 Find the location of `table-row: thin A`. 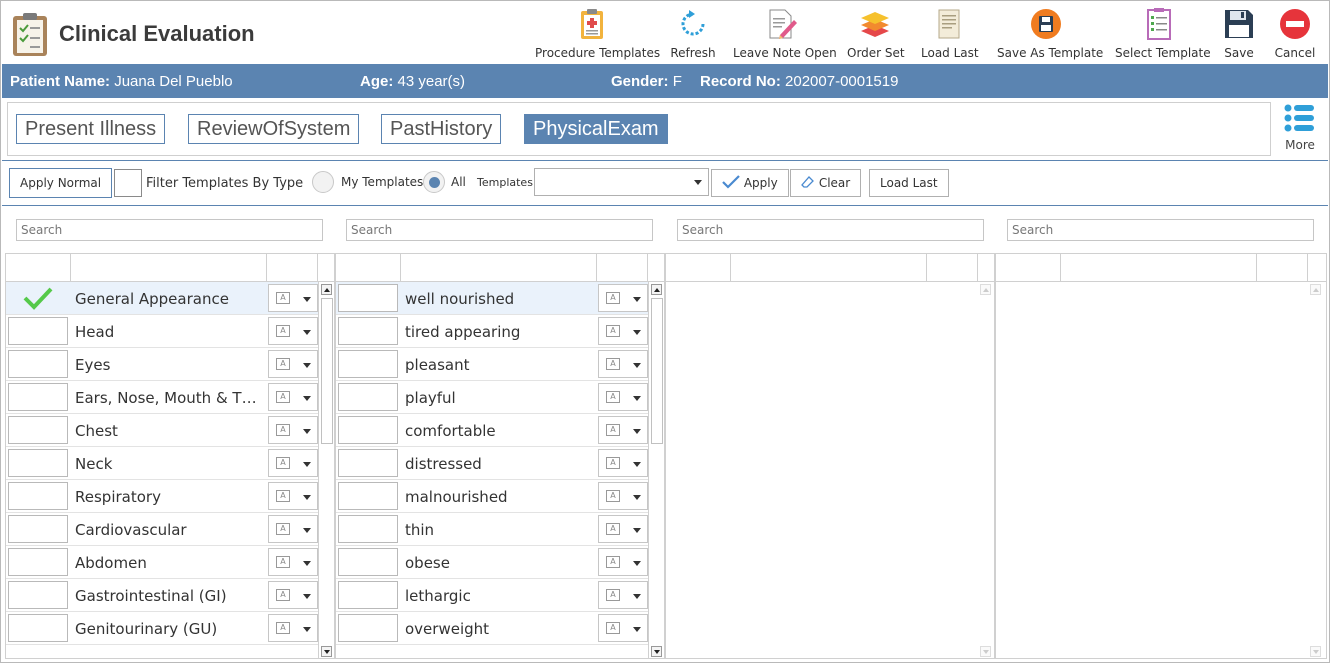

table-row: thin A is located at coordinates (492, 529).